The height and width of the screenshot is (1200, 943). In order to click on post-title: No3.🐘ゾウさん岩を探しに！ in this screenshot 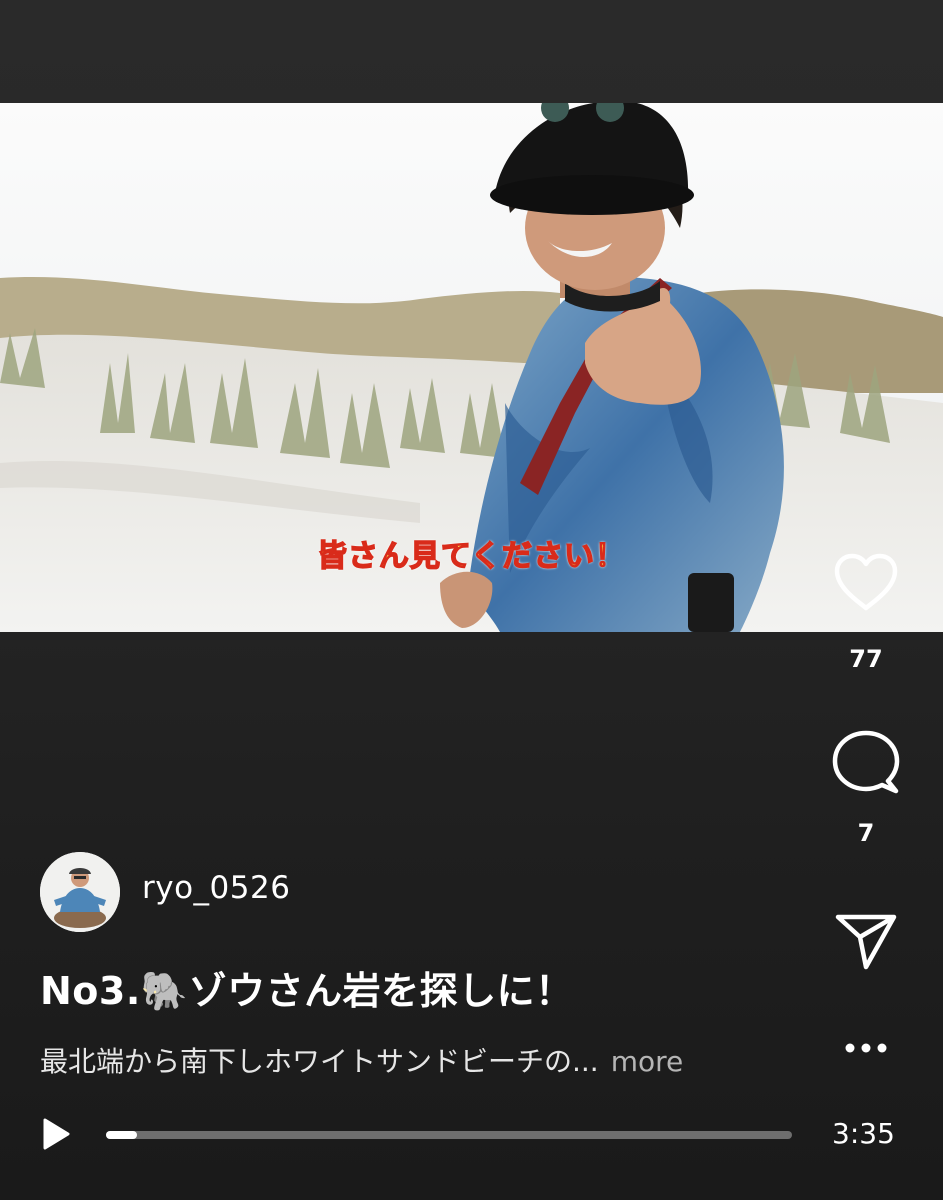, I will do `click(307, 991)`.